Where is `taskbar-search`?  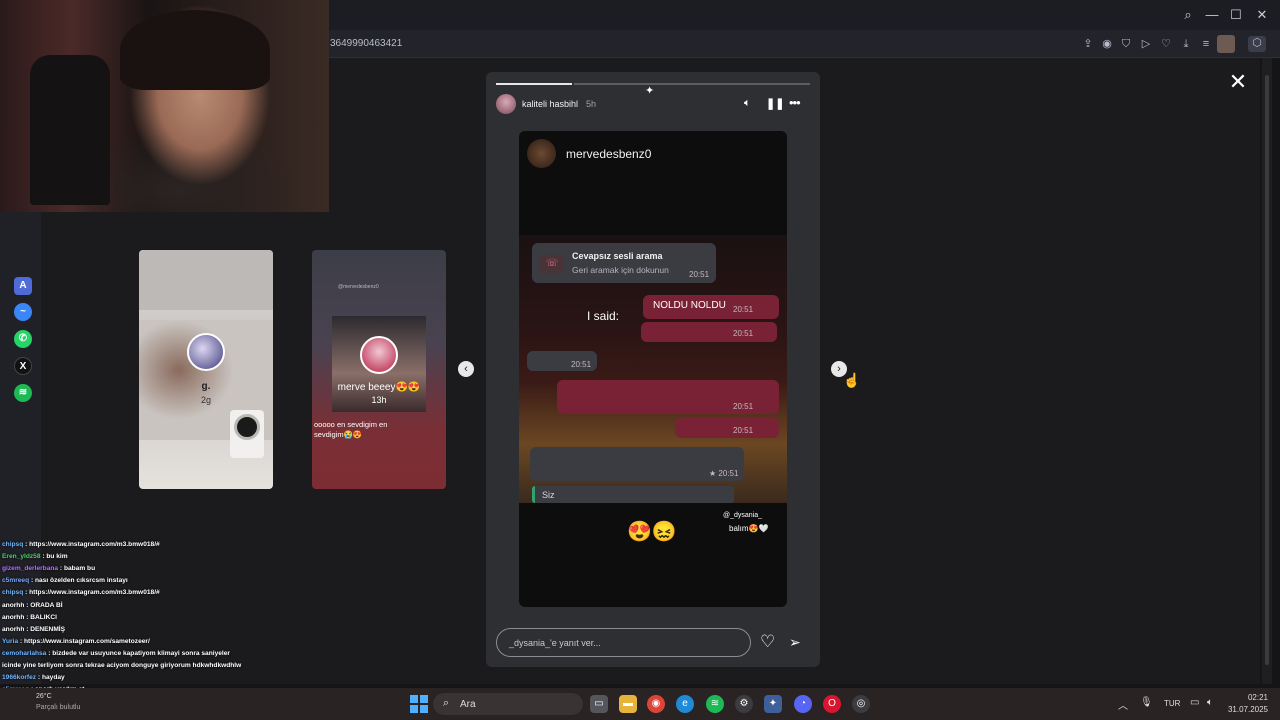
taskbar-search is located at coordinates (508, 704).